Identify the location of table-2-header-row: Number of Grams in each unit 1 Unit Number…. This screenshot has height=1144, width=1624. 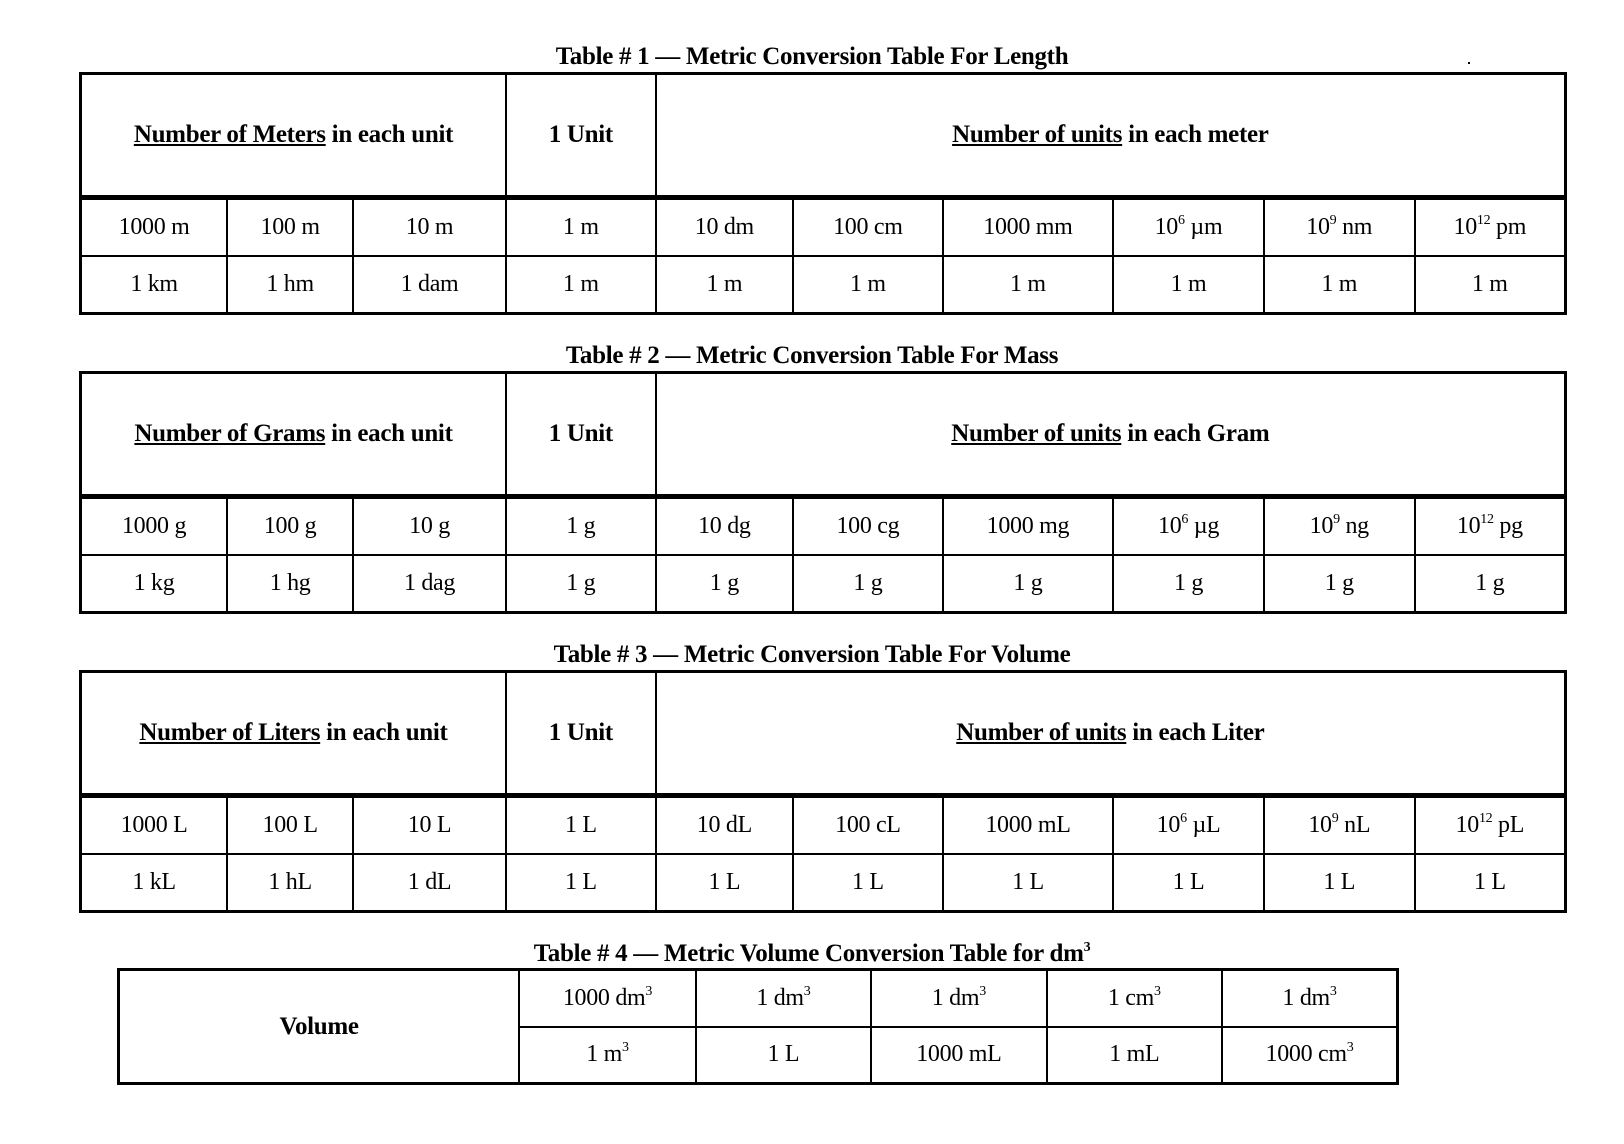
(823, 435).